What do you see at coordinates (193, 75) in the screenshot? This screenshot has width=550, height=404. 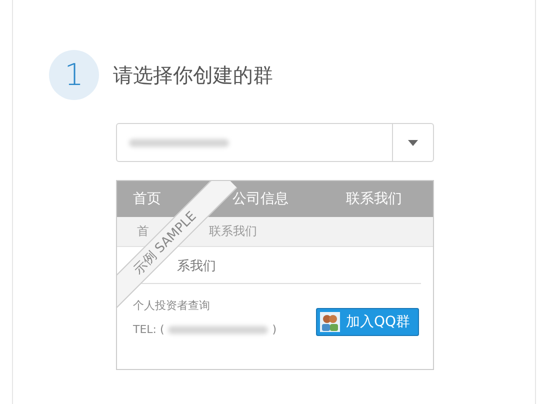 I see `step-title: 请选择你创建的群` at bounding box center [193, 75].